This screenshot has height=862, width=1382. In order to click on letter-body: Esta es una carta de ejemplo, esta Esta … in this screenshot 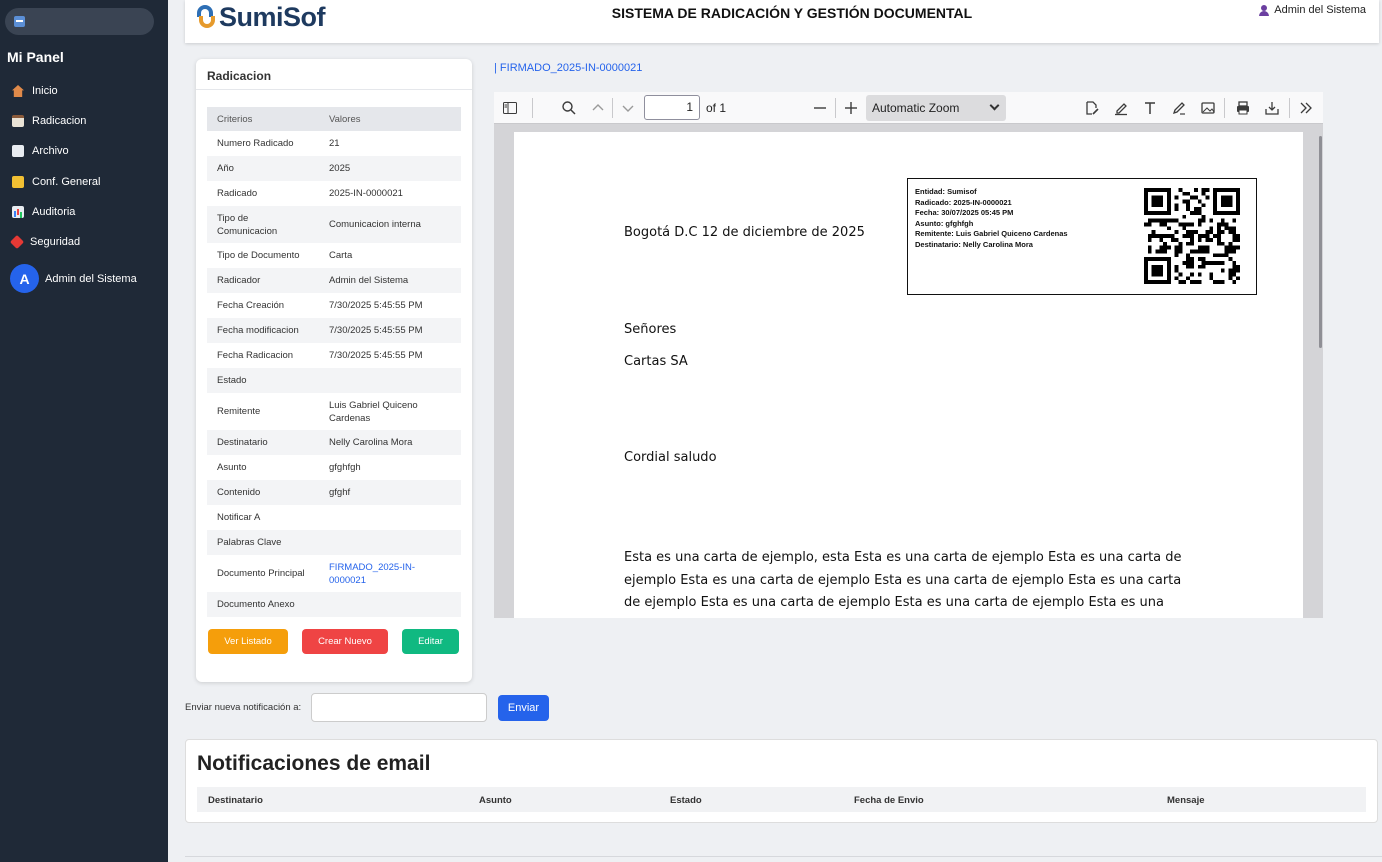, I will do `click(903, 584)`.